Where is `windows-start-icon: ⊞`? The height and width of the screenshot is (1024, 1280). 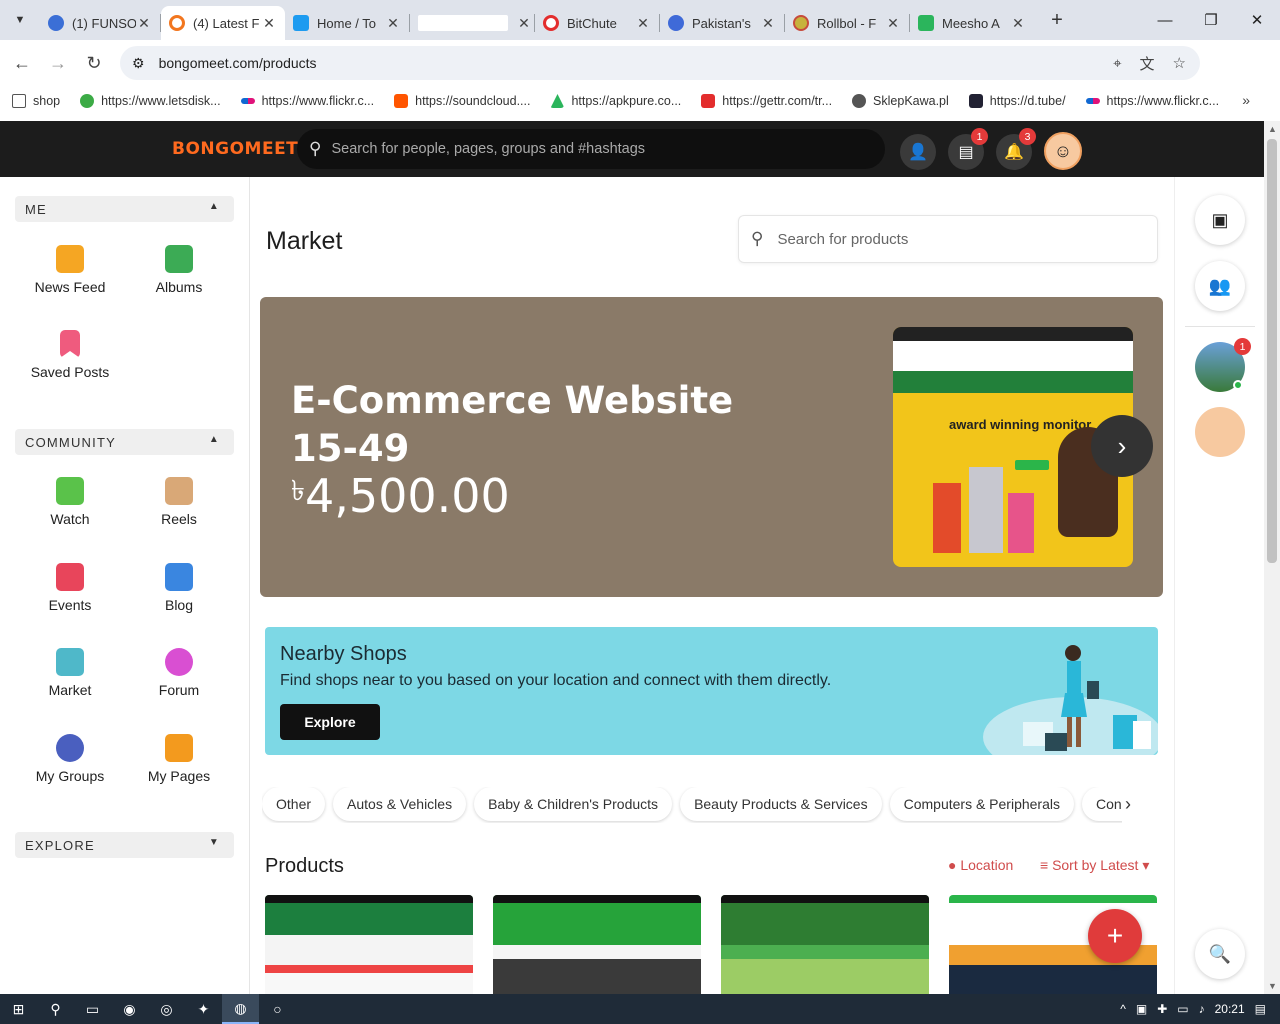
windows-start-icon: ⊞ is located at coordinates (18, 1009).